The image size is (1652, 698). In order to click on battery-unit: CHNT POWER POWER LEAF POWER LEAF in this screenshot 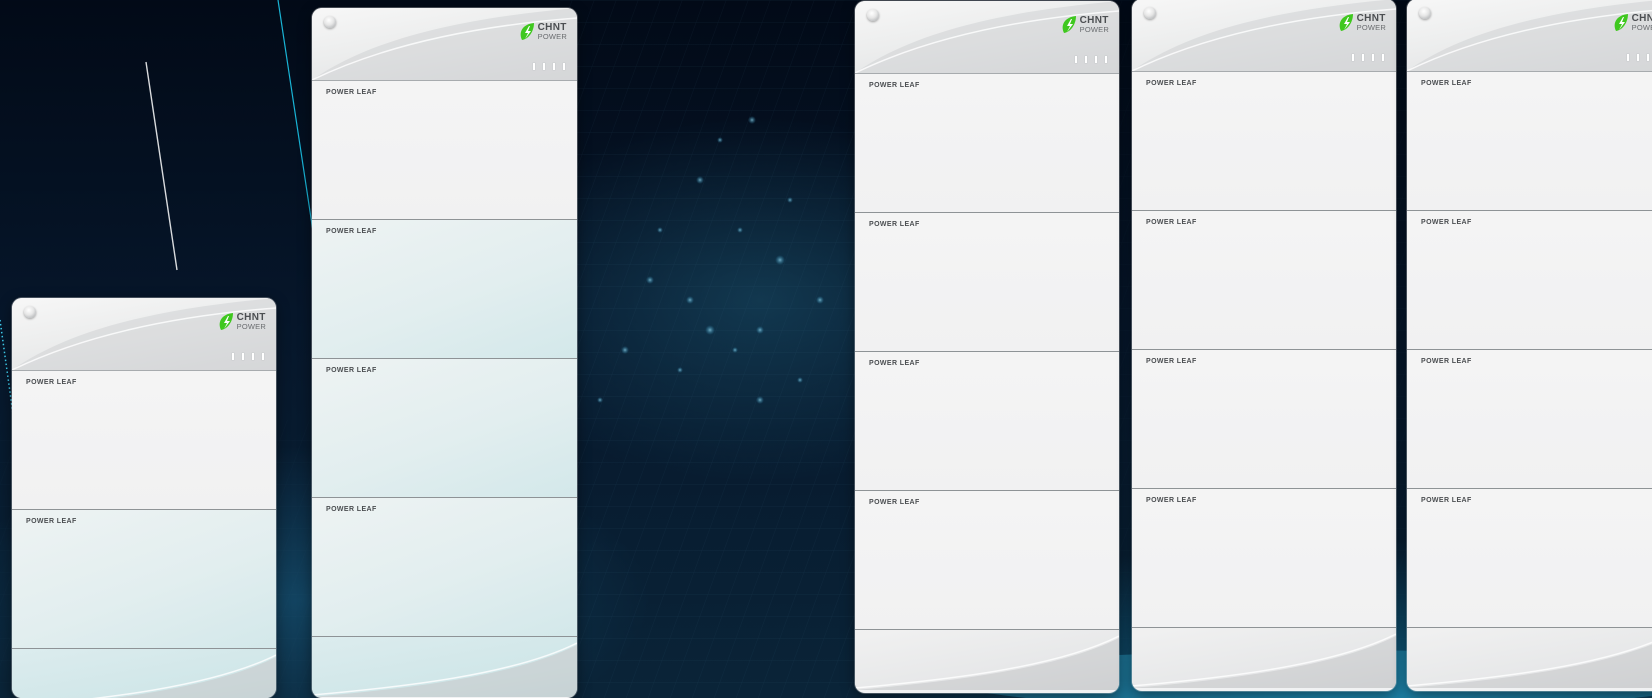, I will do `click(144, 498)`.